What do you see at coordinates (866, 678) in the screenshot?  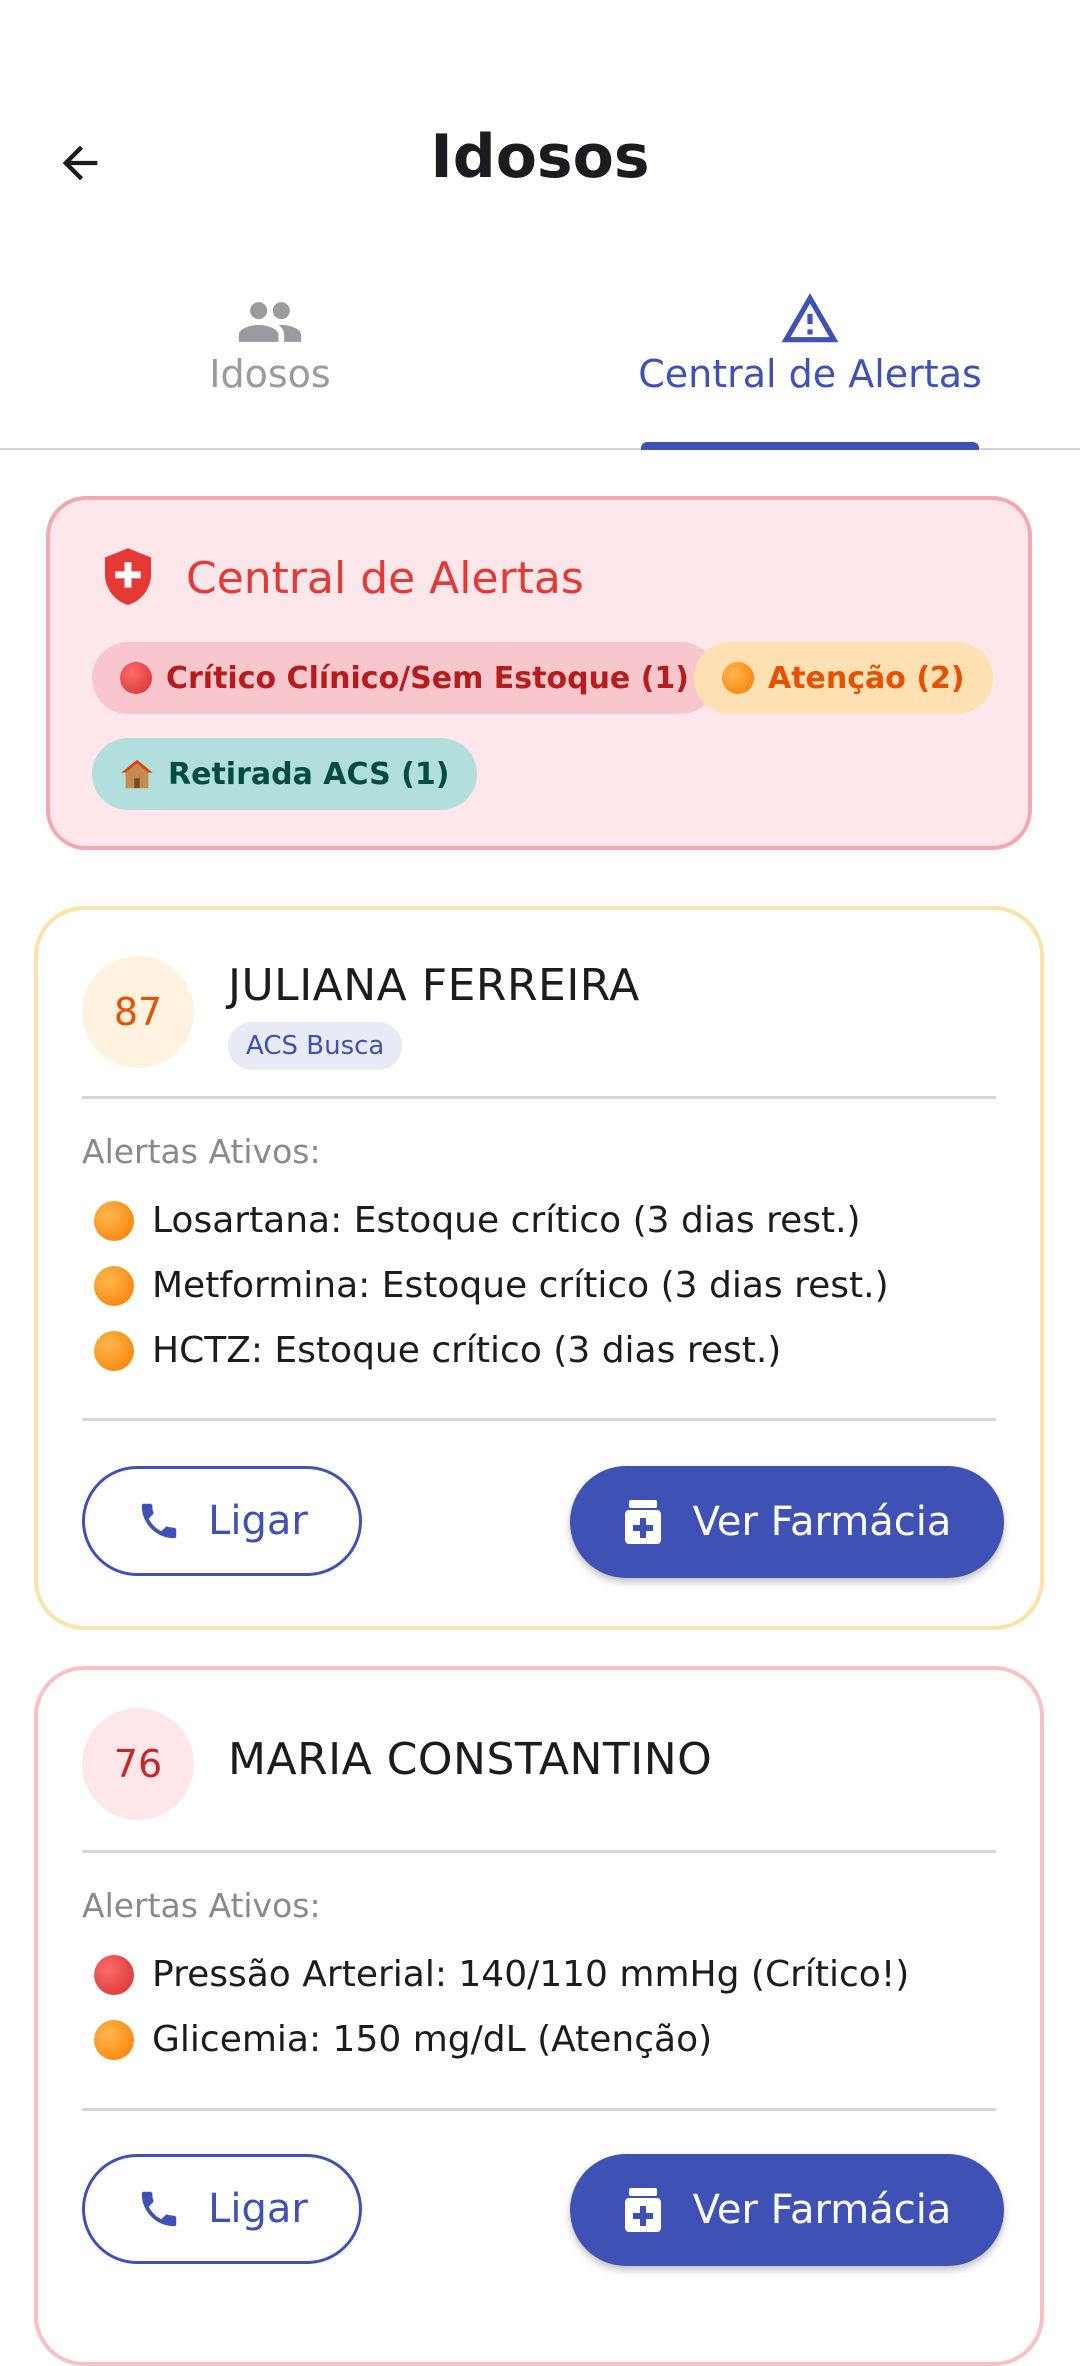 I see `chip-label: Atenção (2)` at bounding box center [866, 678].